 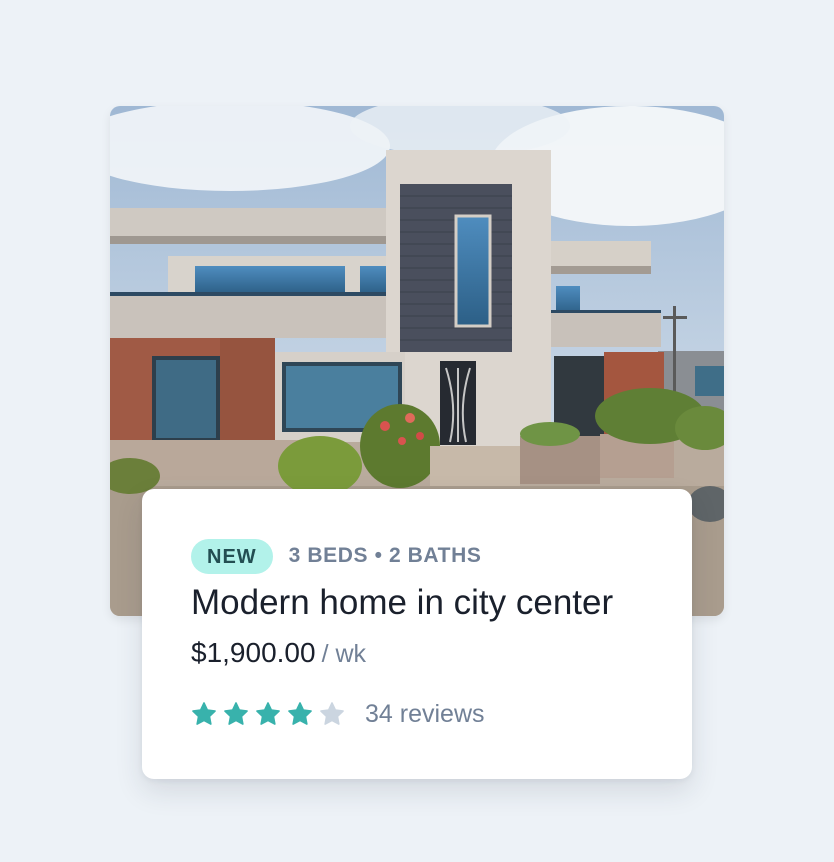 I want to click on listing-meta-row: NEW 3 BEDS • 2 BATHS, so click(x=441, y=556).